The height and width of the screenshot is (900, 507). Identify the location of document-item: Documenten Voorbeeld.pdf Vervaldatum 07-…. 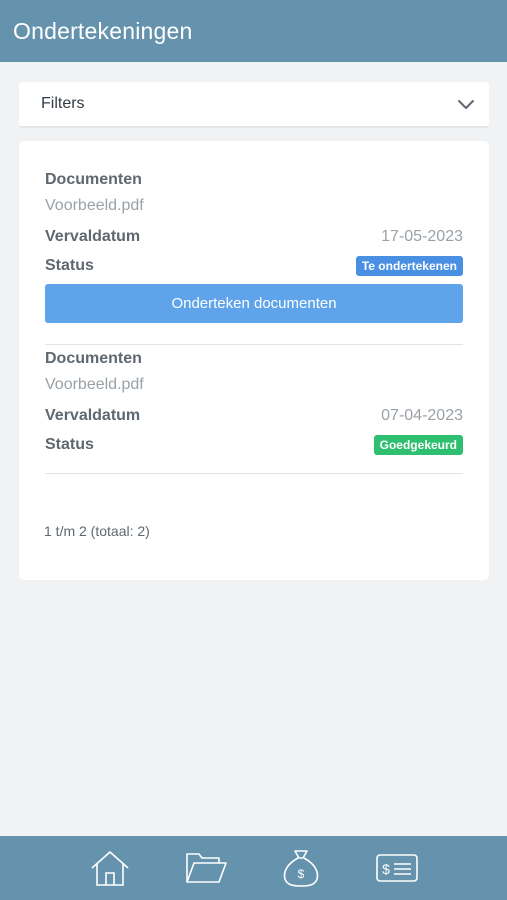
(254, 412).